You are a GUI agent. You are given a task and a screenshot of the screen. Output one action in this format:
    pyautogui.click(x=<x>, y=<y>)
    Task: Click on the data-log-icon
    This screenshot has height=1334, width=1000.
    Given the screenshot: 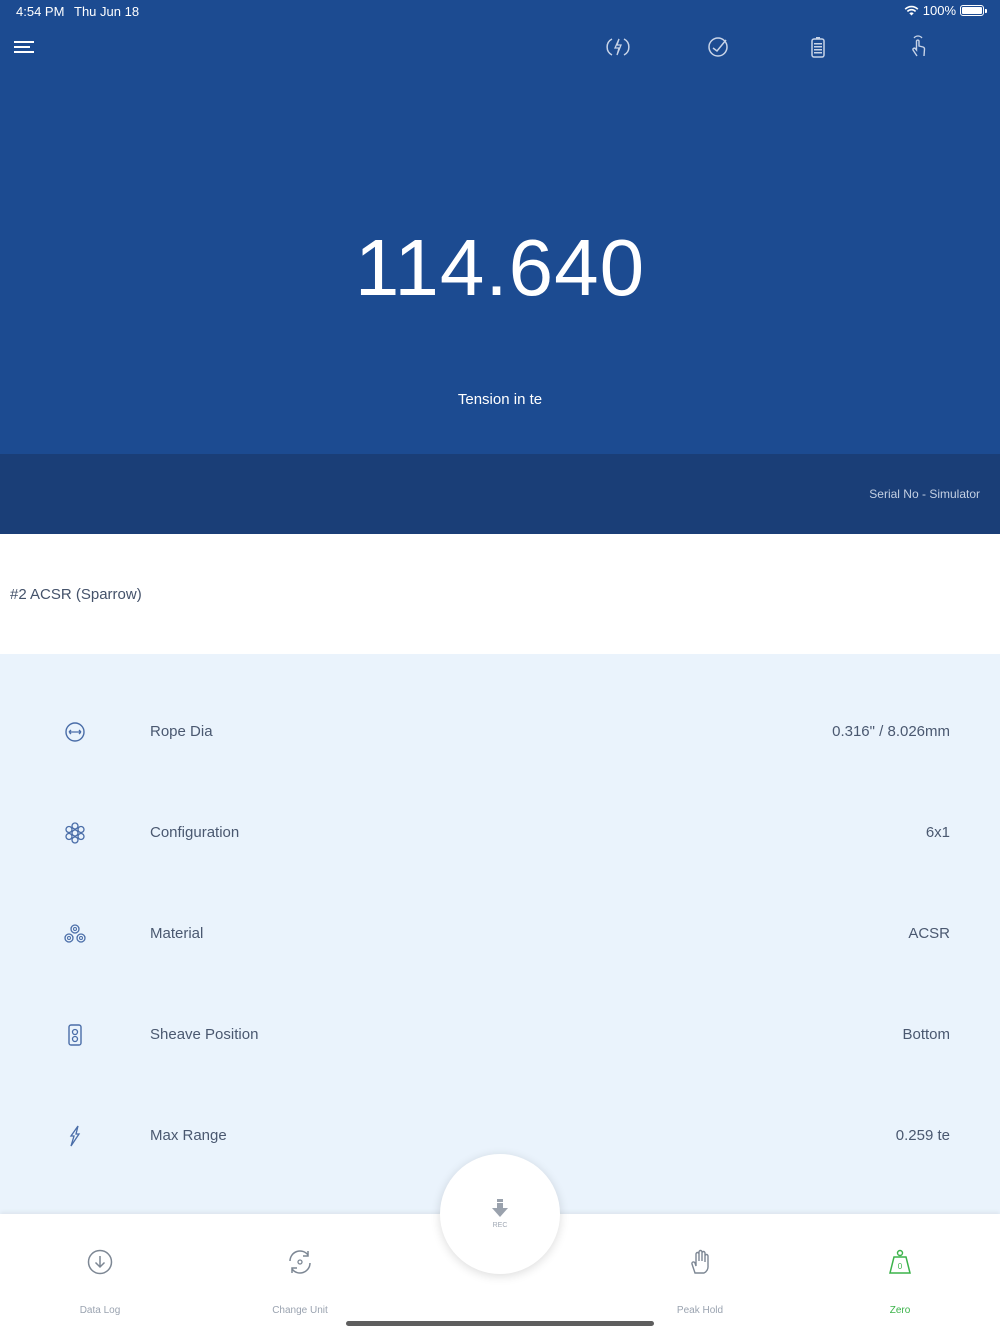 What is the action you would take?
    pyautogui.click(x=100, y=1262)
    